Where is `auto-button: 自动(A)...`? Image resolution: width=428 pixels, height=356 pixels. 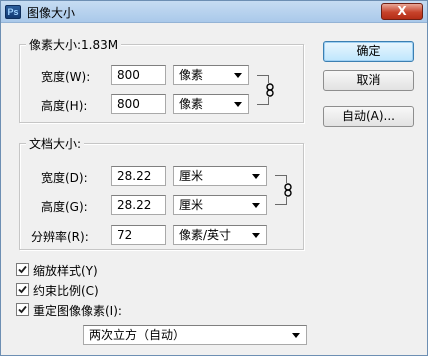
auto-button: 自动(A)... is located at coordinates (368, 116).